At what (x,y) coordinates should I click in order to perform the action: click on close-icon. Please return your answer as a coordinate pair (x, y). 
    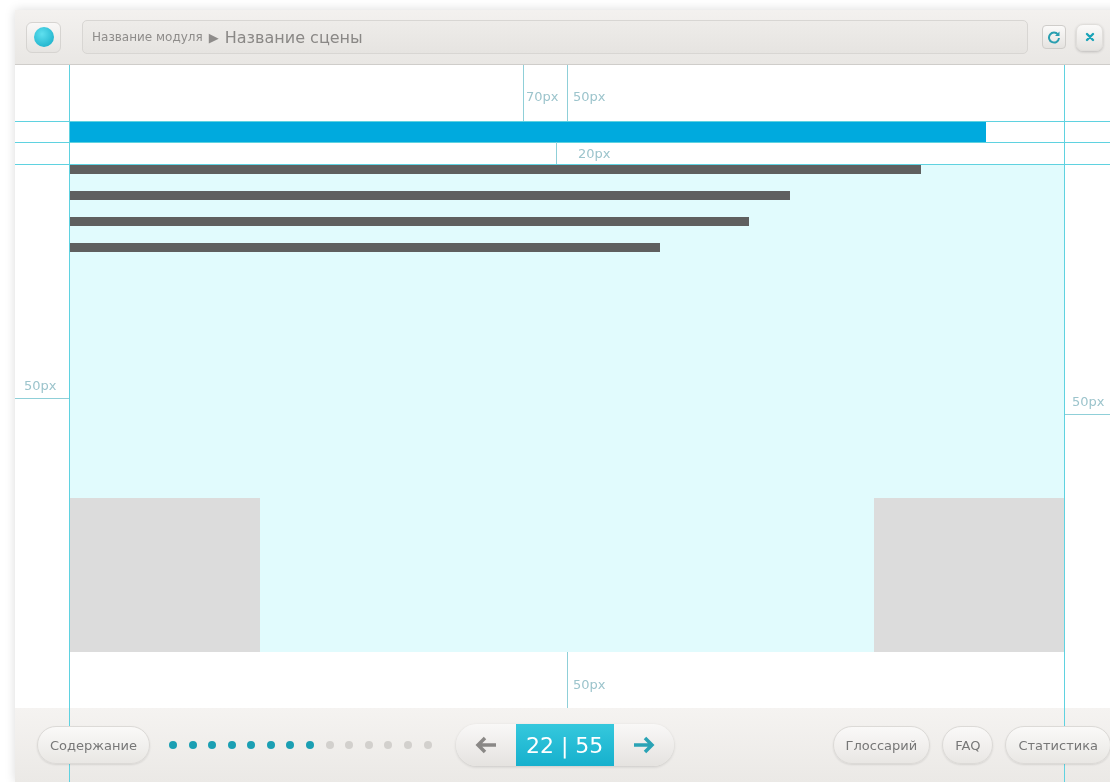
    Looking at the image, I should click on (1089, 37).